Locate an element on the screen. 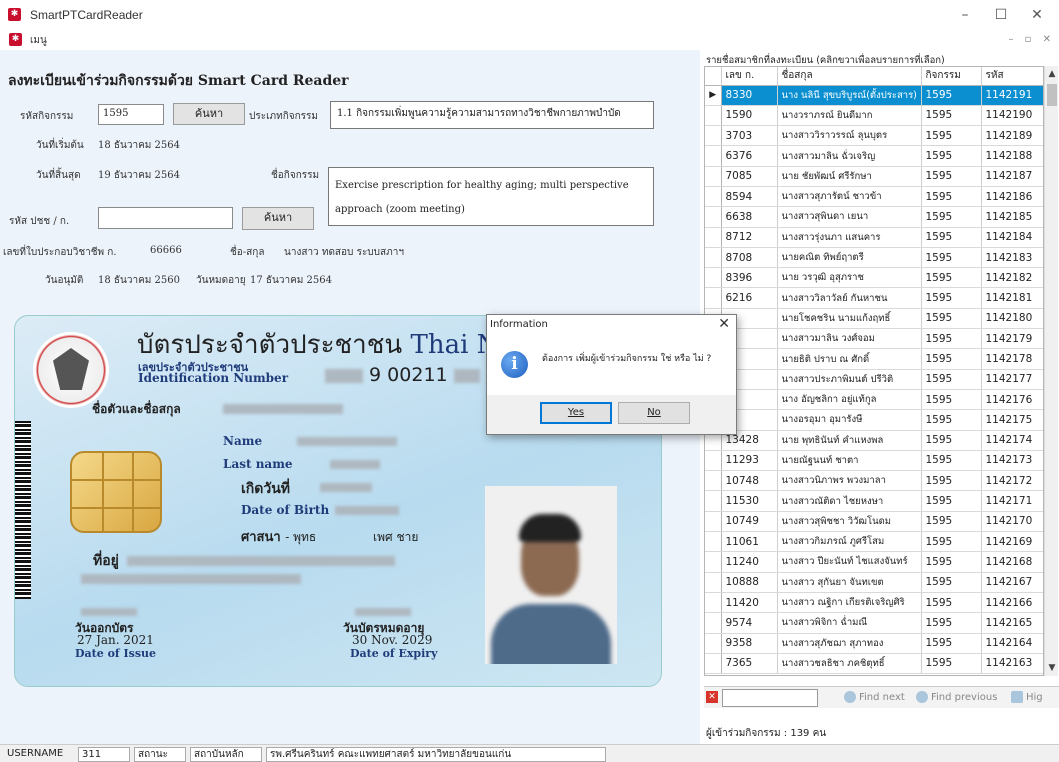  activity-code-input: 1595 is located at coordinates (131, 114).